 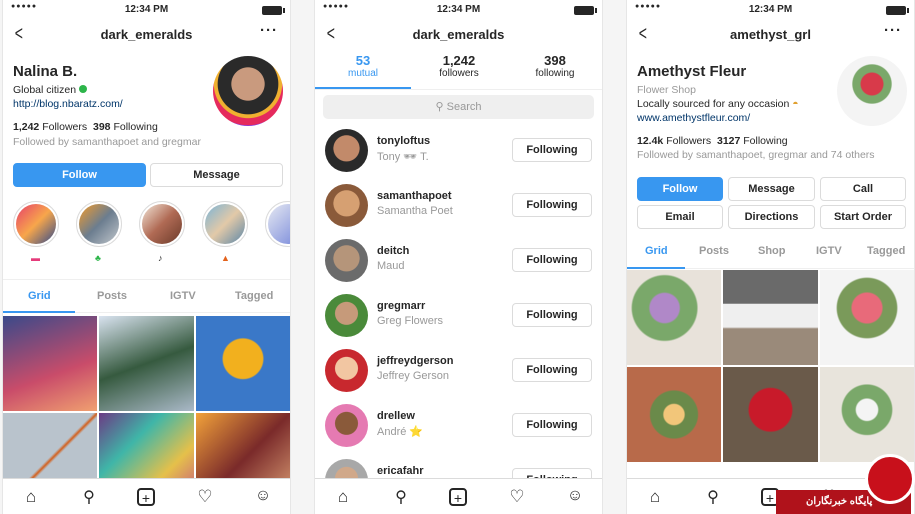 What do you see at coordinates (45, 71) in the screenshot?
I see `profile-name: Nalina B.` at bounding box center [45, 71].